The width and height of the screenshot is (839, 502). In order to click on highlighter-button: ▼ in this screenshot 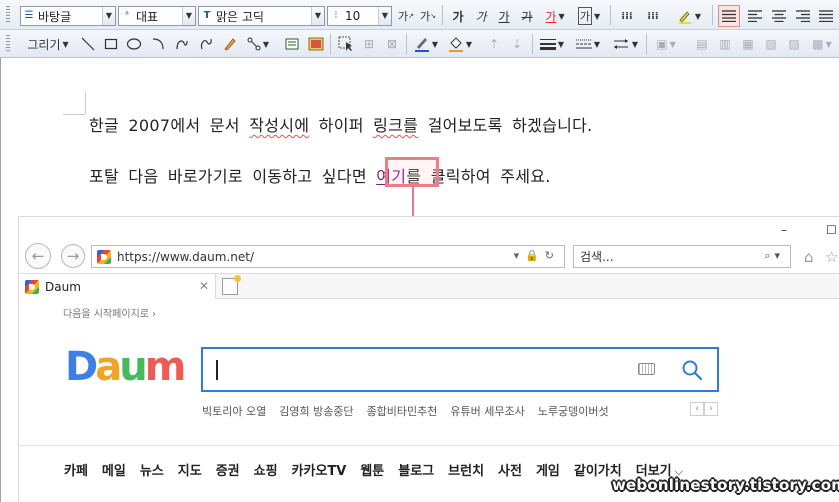, I will do `click(689, 16)`.